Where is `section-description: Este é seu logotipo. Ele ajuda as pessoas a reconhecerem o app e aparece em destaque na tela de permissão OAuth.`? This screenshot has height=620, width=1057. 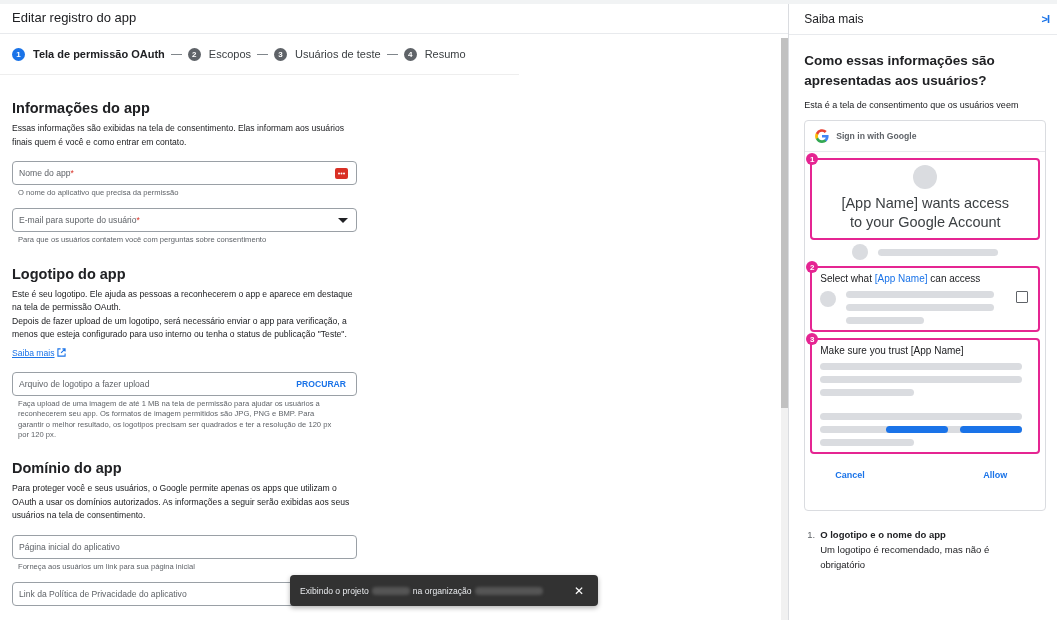 section-description: Este é seu logotipo. Ele ajuda as pessoas a reconhecerem o app e aparece em destaque na tela de permissão OAuth. is located at coordinates (183, 301).